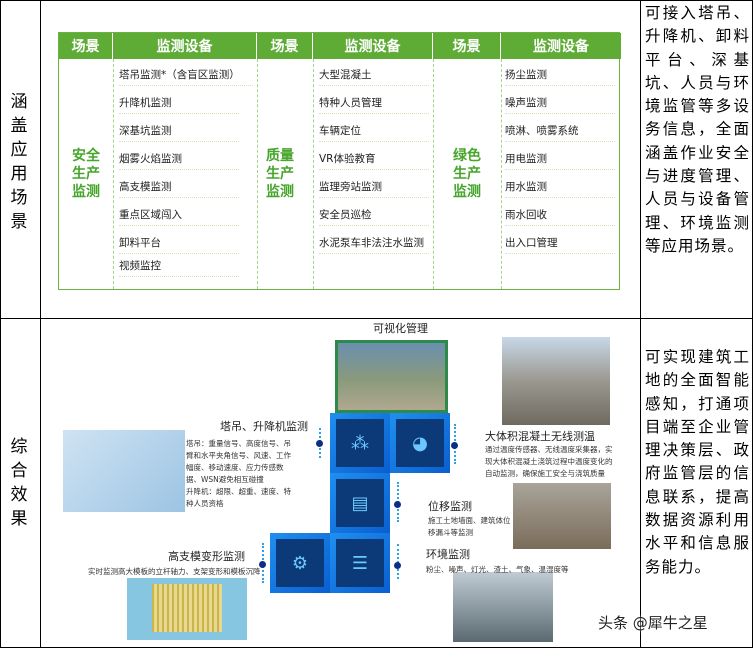 This screenshot has width=753, height=648. Describe the element at coordinates (179, 103) in the screenshot. I see `list-item: 升降机监测` at that location.